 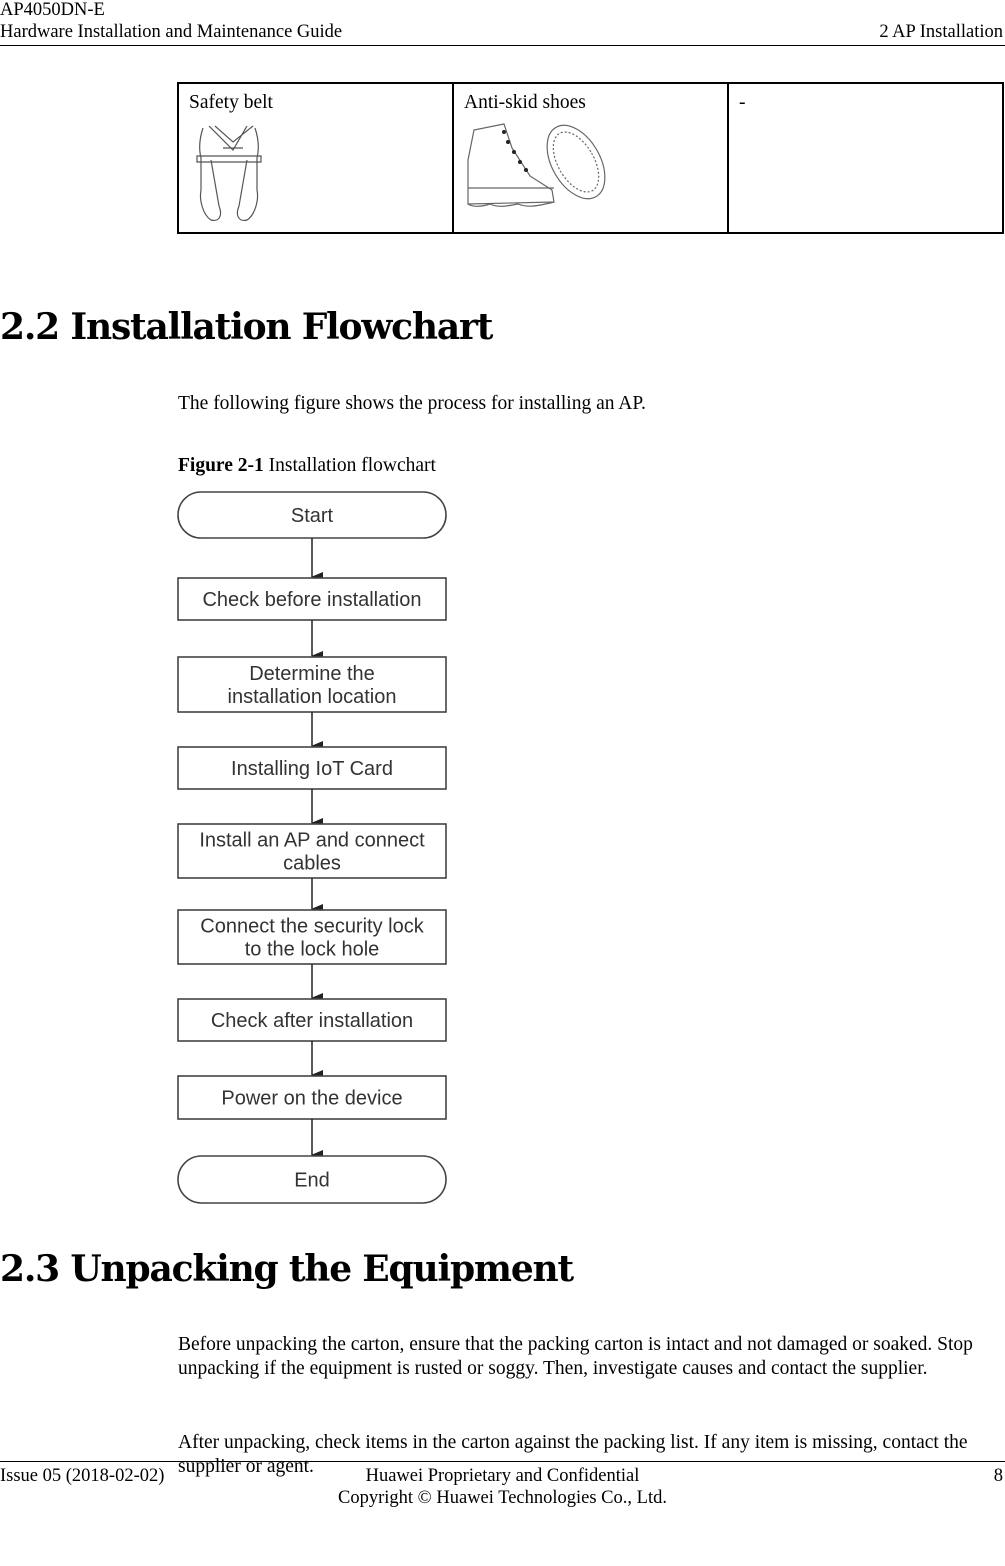 I want to click on footer-confidential: Huawei Proprietary and Confidential, so click(x=502, y=1476).